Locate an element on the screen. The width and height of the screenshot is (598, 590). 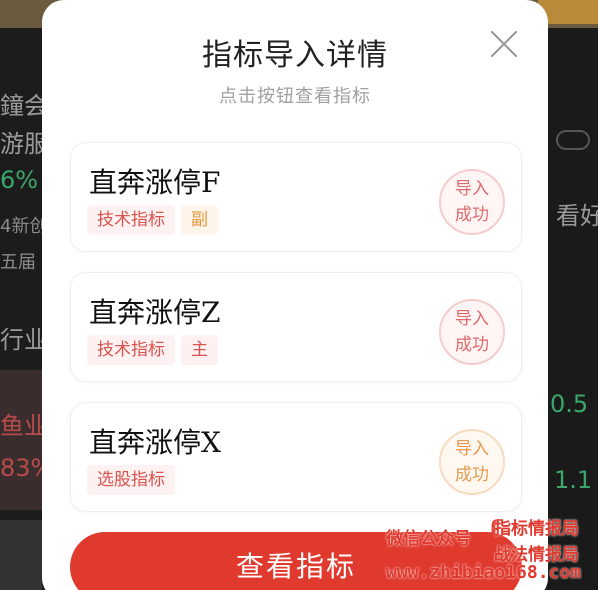
dialog-title: 指标导入详情 is located at coordinates (295, 55).